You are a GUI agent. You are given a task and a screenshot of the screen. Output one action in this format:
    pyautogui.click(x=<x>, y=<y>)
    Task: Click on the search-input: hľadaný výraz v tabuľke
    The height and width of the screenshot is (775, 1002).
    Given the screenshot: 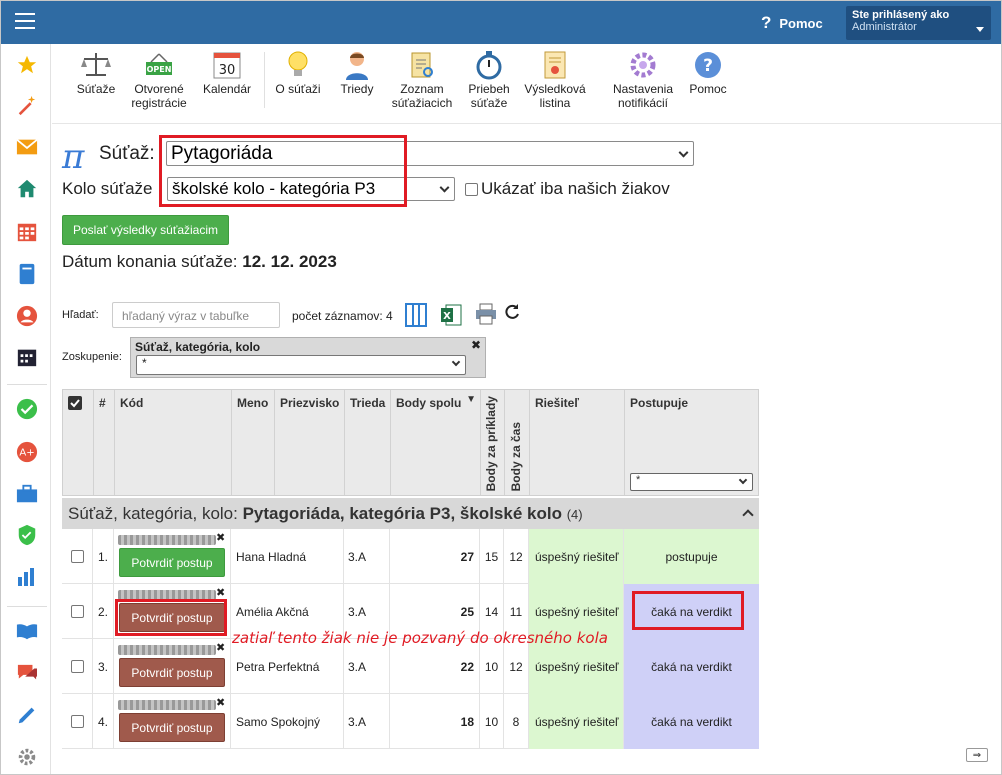 What is the action you would take?
    pyautogui.click(x=196, y=315)
    